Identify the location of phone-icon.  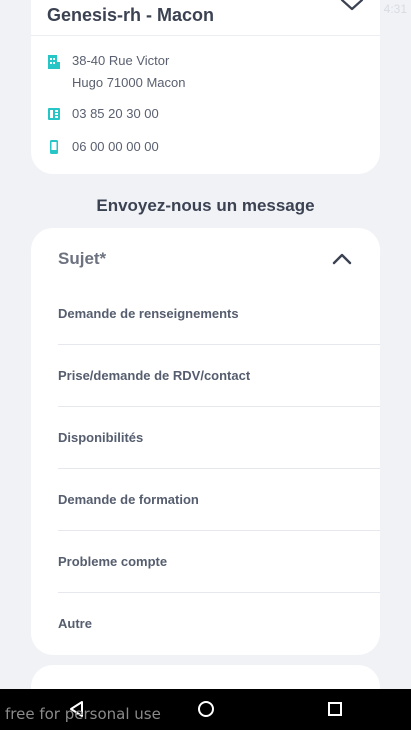
(54, 114).